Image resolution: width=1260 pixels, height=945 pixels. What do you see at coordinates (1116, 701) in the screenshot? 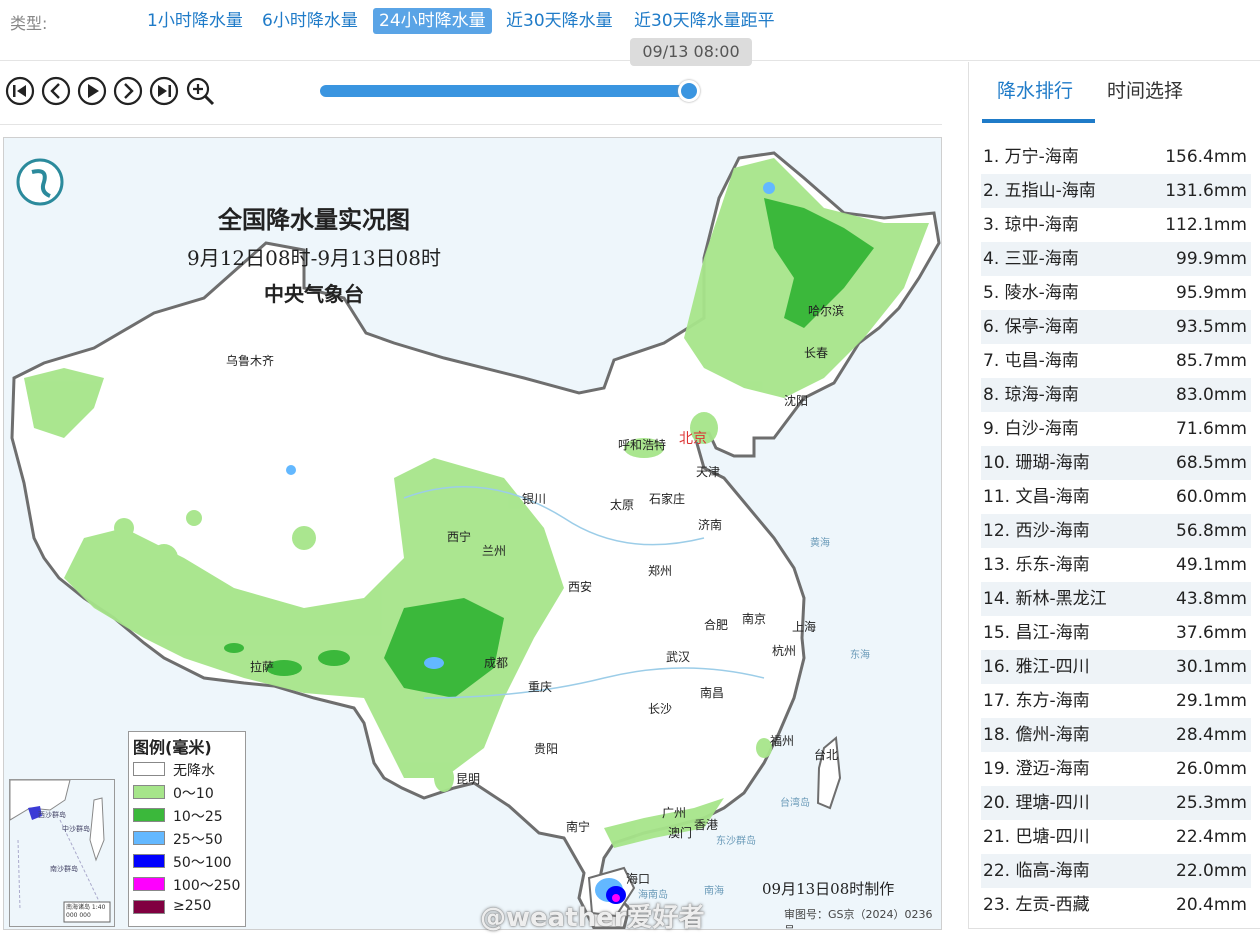
I see `ranking-row: 17. 东方-海南 29.1mm` at bounding box center [1116, 701].